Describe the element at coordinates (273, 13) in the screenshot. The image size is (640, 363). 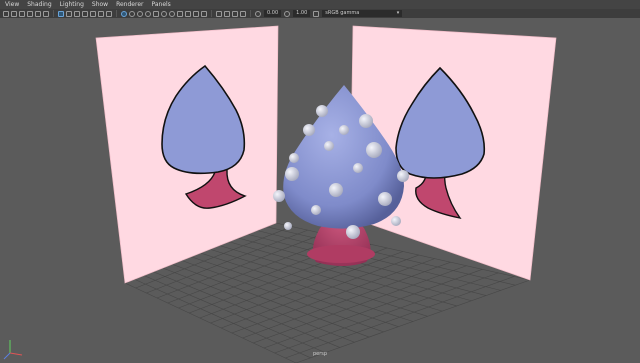
I see `exposure-field: 0.00` at that location.